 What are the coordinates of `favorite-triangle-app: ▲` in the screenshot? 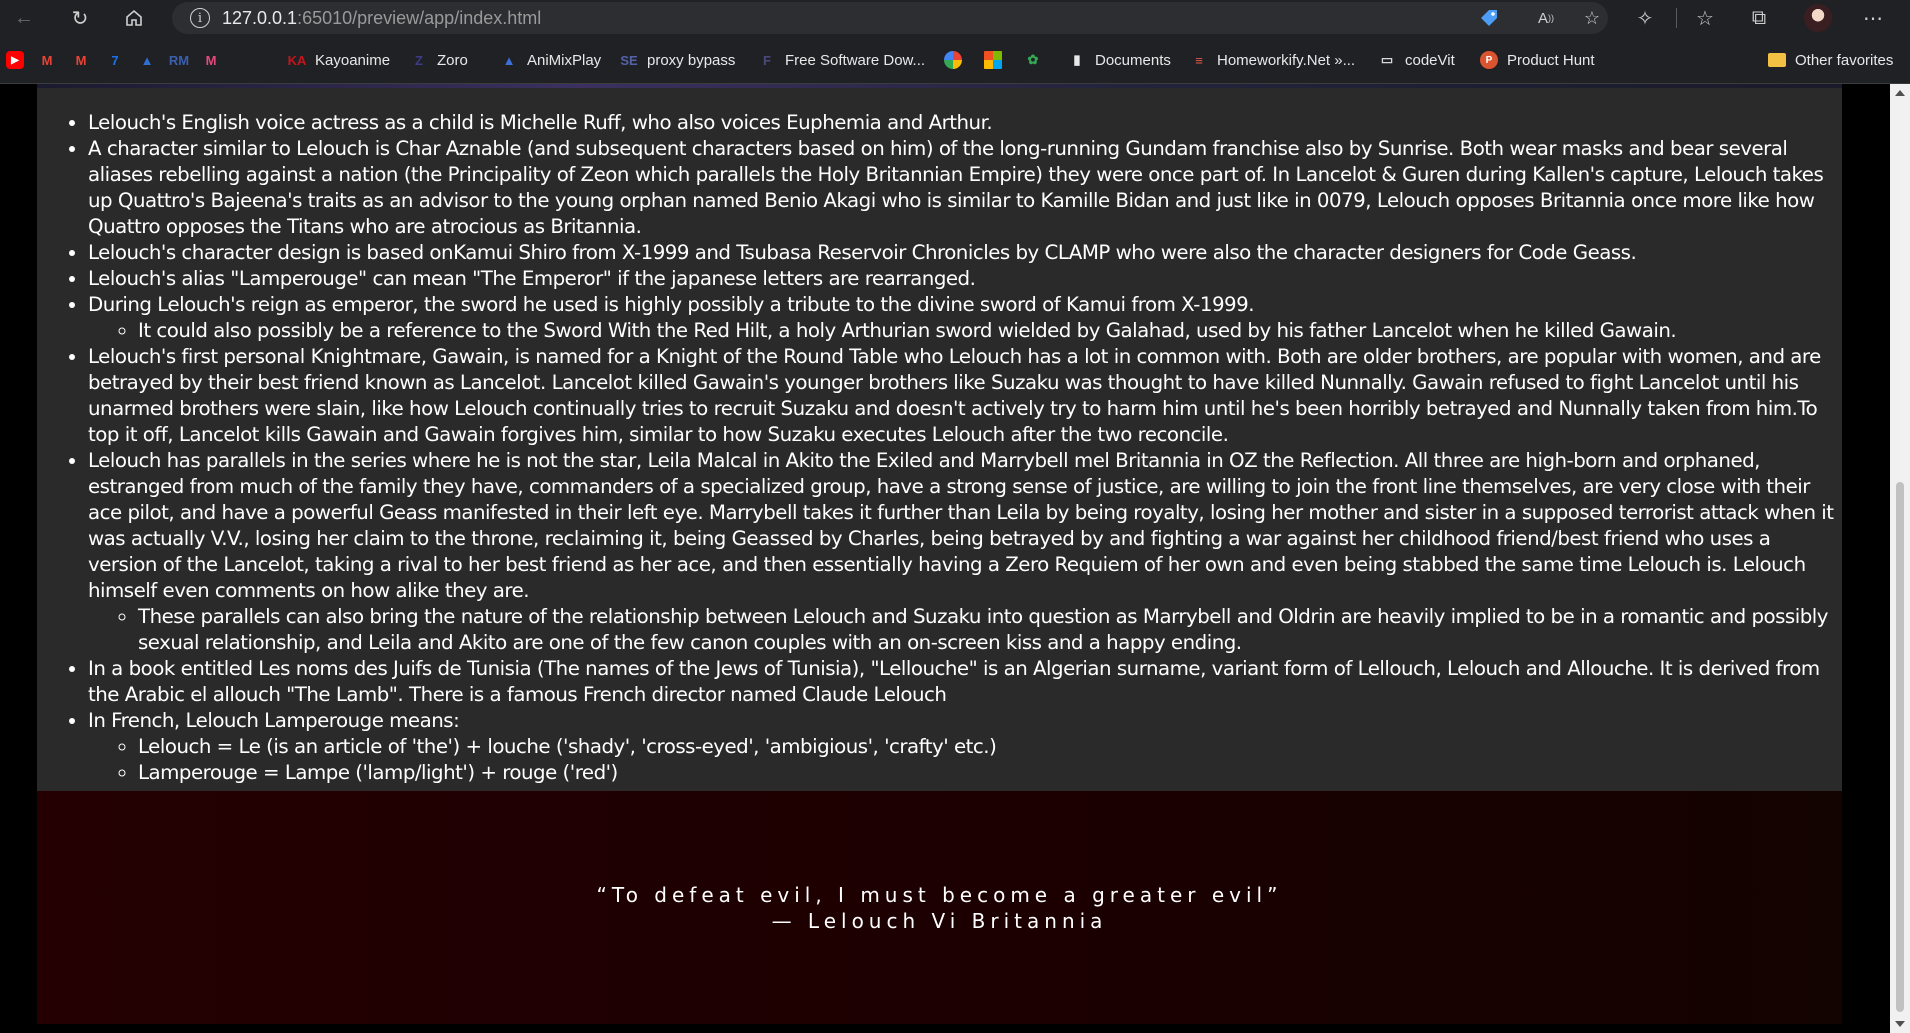 It's located at (147, 60).